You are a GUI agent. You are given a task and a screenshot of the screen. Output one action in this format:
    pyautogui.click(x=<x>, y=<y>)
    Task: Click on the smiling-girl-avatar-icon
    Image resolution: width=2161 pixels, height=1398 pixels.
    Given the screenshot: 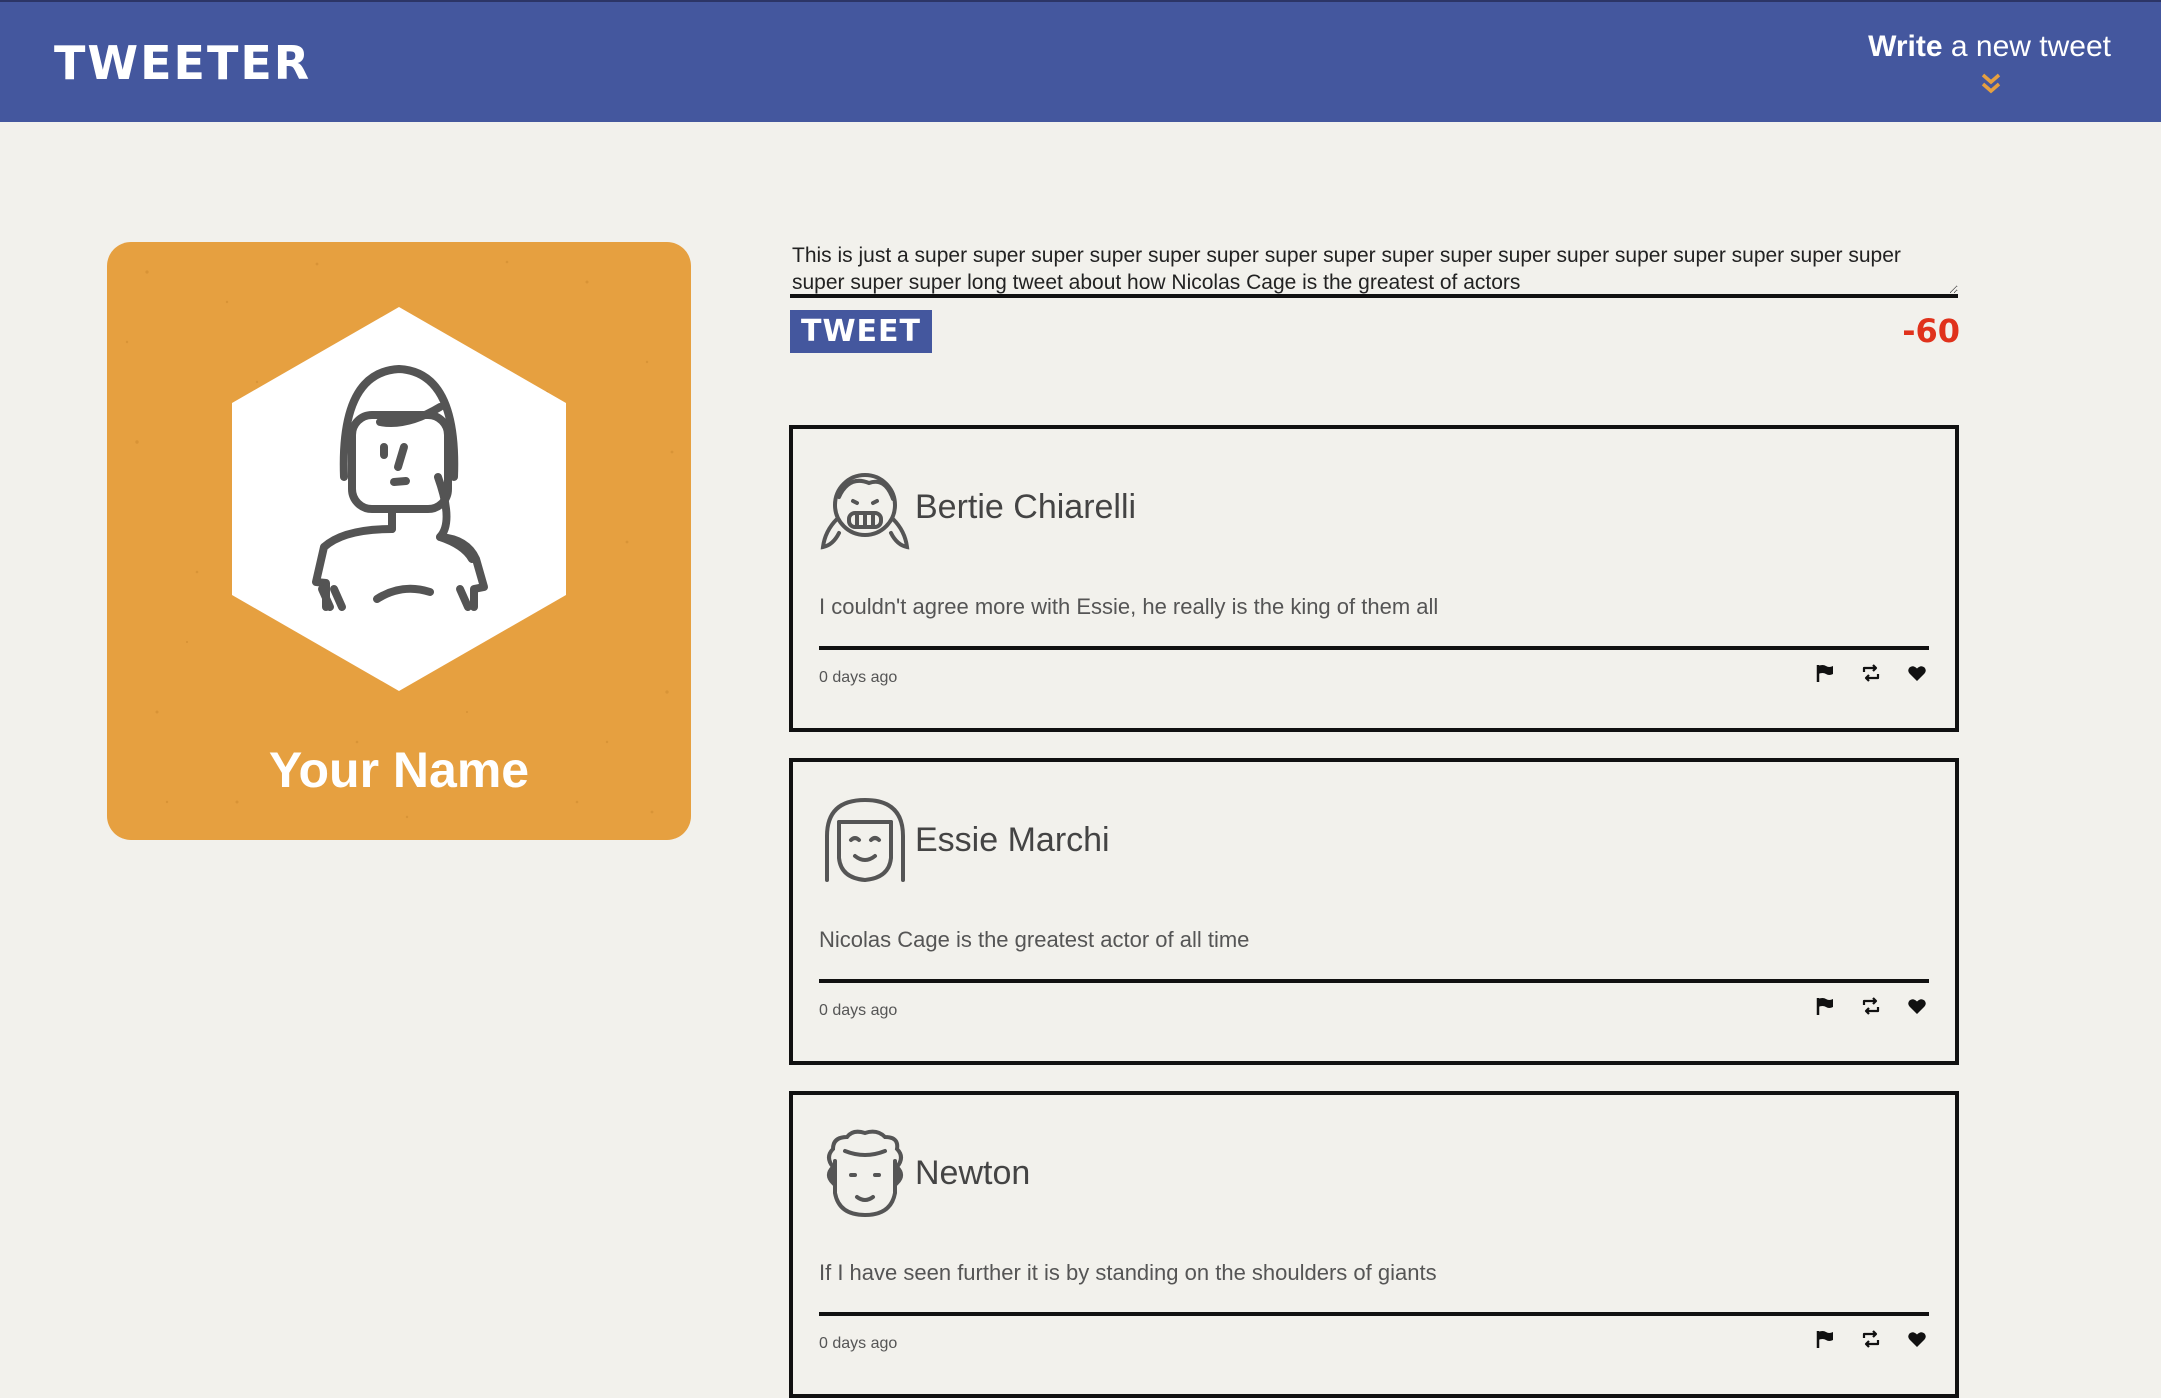 What is the action you would take?
    pyautogui.click(x=865, y=840)
    